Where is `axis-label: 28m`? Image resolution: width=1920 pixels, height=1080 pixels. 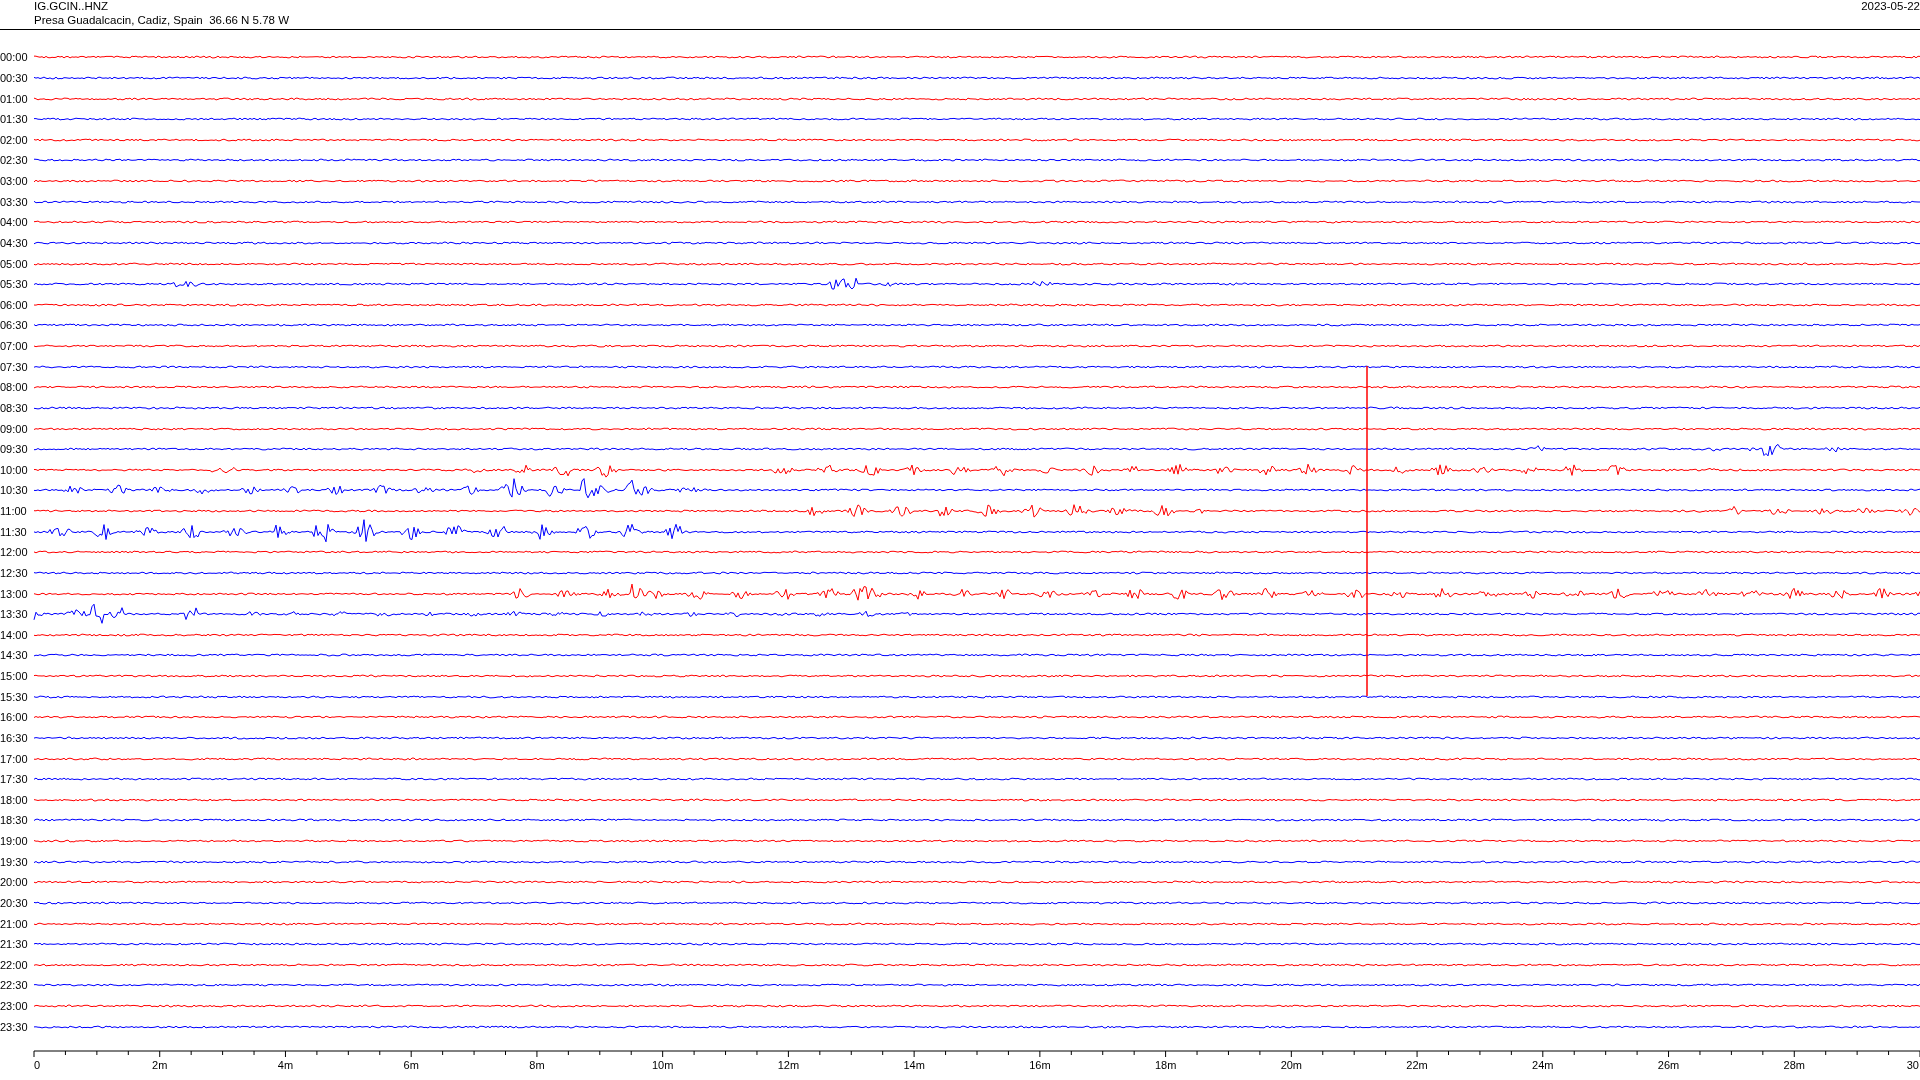
axis-label: 28m is located at coordinates (1794, 1065).